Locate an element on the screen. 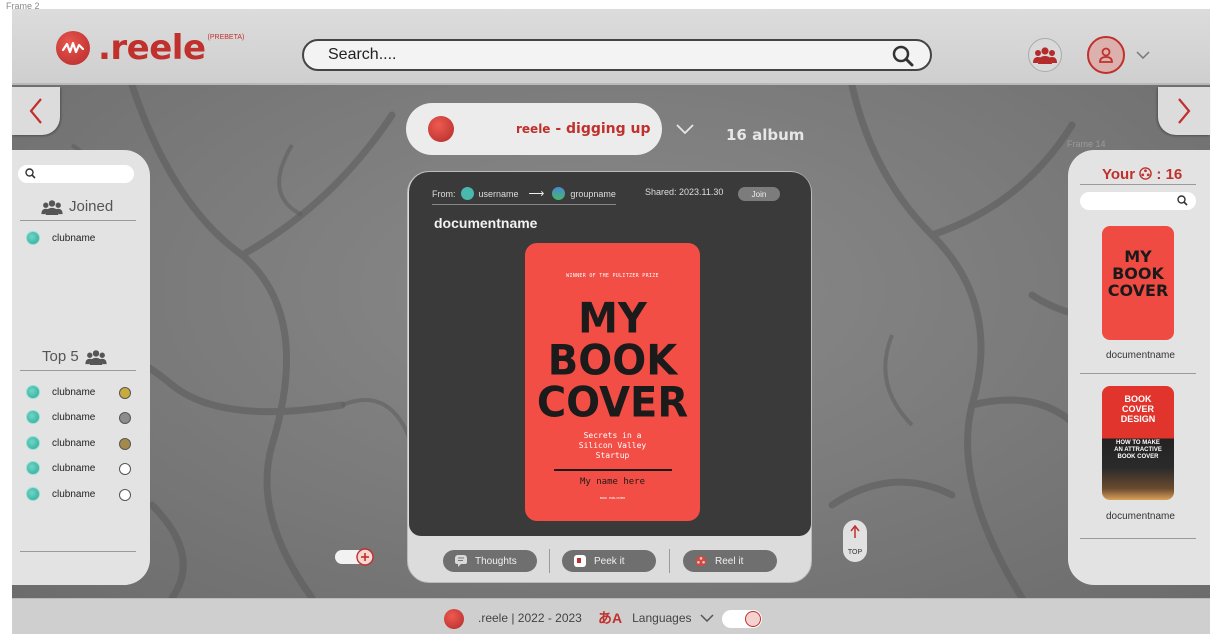 The image size is (1212, 634). album-selector: reele - digging up is located at coordinates (534, 129).